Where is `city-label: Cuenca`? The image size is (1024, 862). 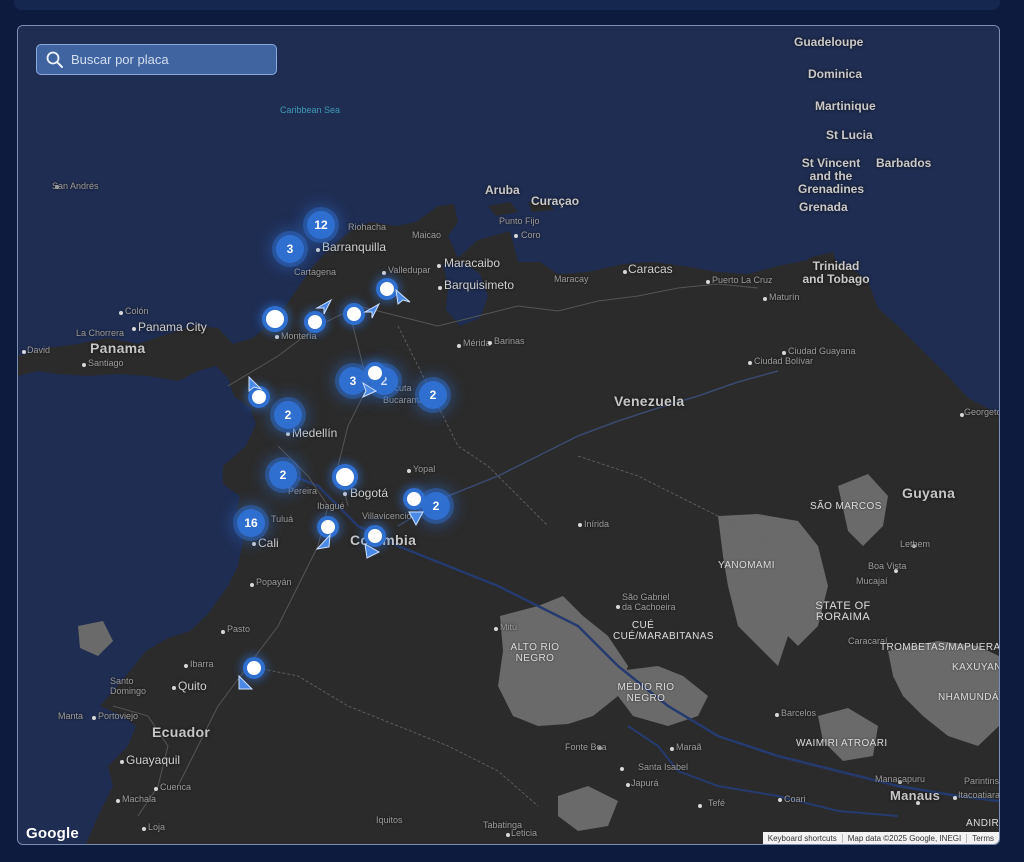 city-label: Cuenca is located at coordinates (176, 787).